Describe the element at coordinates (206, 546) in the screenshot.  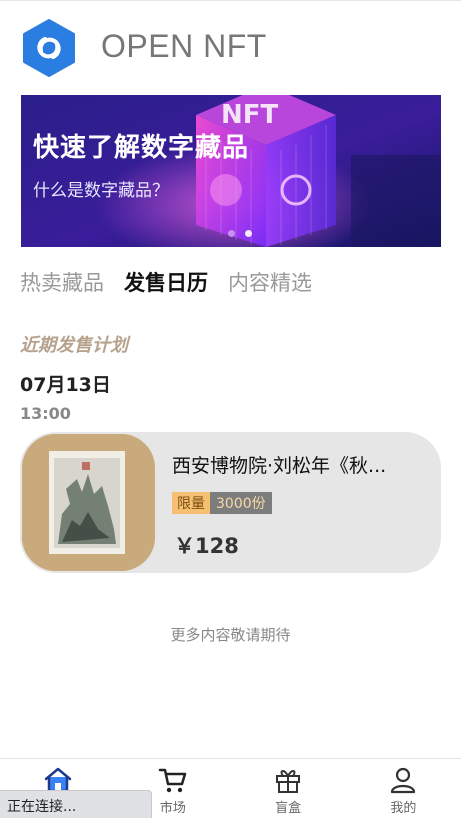
I see `product-price: ￥128` at that location.